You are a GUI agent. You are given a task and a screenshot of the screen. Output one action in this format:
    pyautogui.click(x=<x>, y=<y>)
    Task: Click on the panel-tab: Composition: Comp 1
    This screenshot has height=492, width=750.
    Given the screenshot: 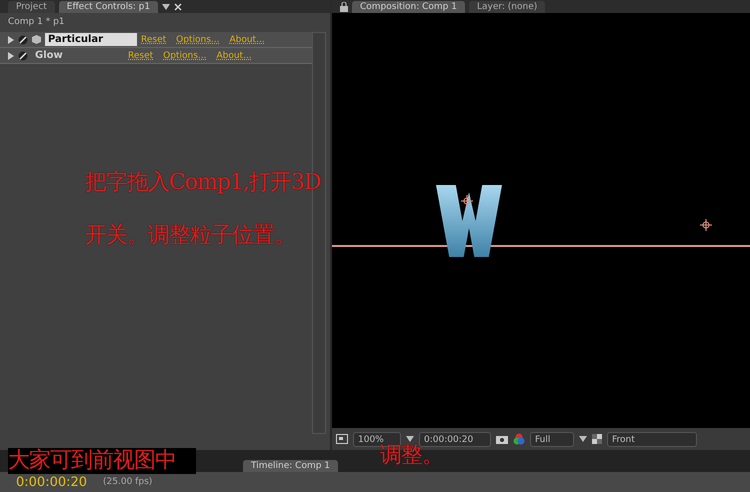 What is the action you would take?
    pyautogui.click(x=408, y=6)
    